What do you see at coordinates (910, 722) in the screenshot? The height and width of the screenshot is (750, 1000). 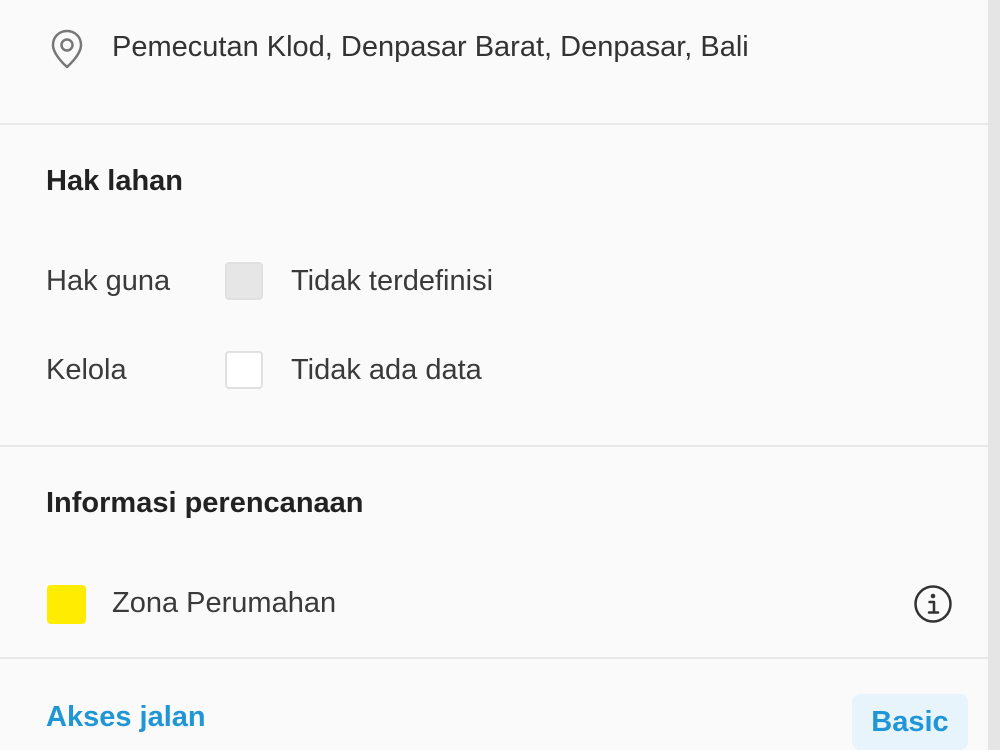 I see `basic-chip: Basic` at bounding box center [910, 722].